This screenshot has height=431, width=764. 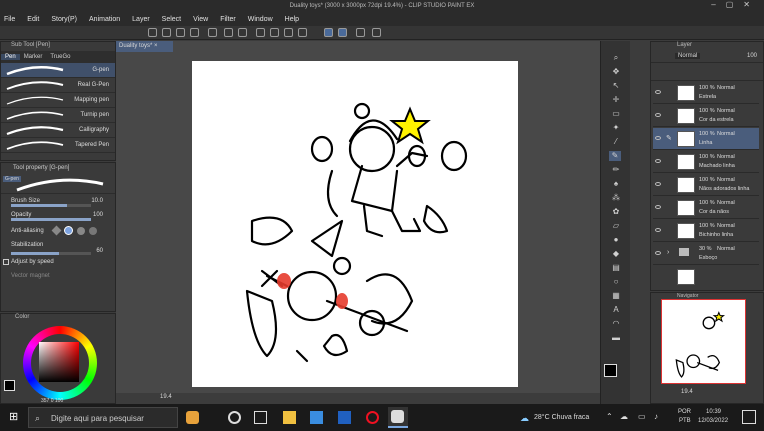 What do you see at coordinates (60, 57) in the screenshot?
I see `tab-truego: TrueGo` at bounding box center [60, 57].